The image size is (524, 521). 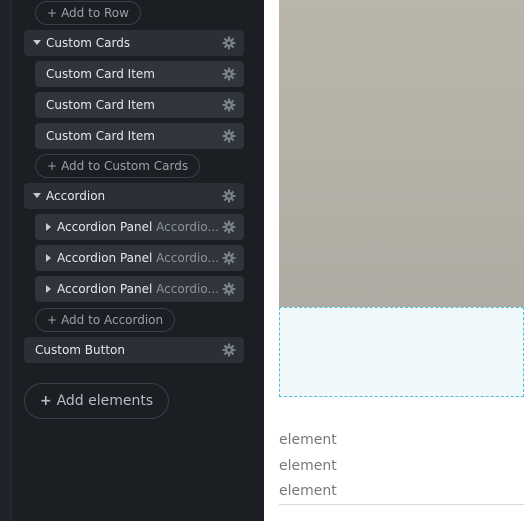 I want to click on tree-item-label: Custom Button, so click(x=80, y=350).